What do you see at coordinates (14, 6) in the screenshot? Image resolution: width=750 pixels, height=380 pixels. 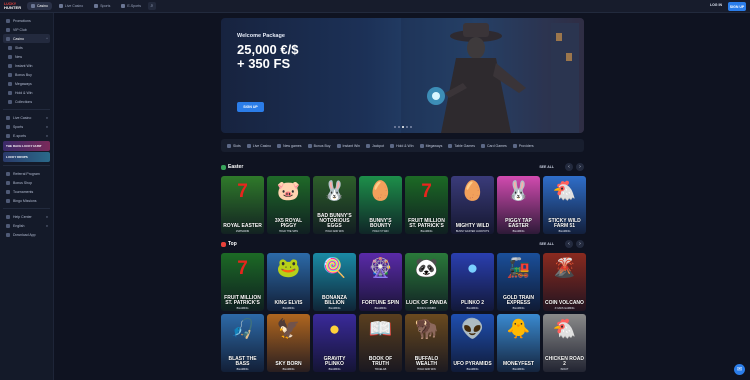 I see `logo: LUCKY HUNTER` at bounding box center [14, 6].